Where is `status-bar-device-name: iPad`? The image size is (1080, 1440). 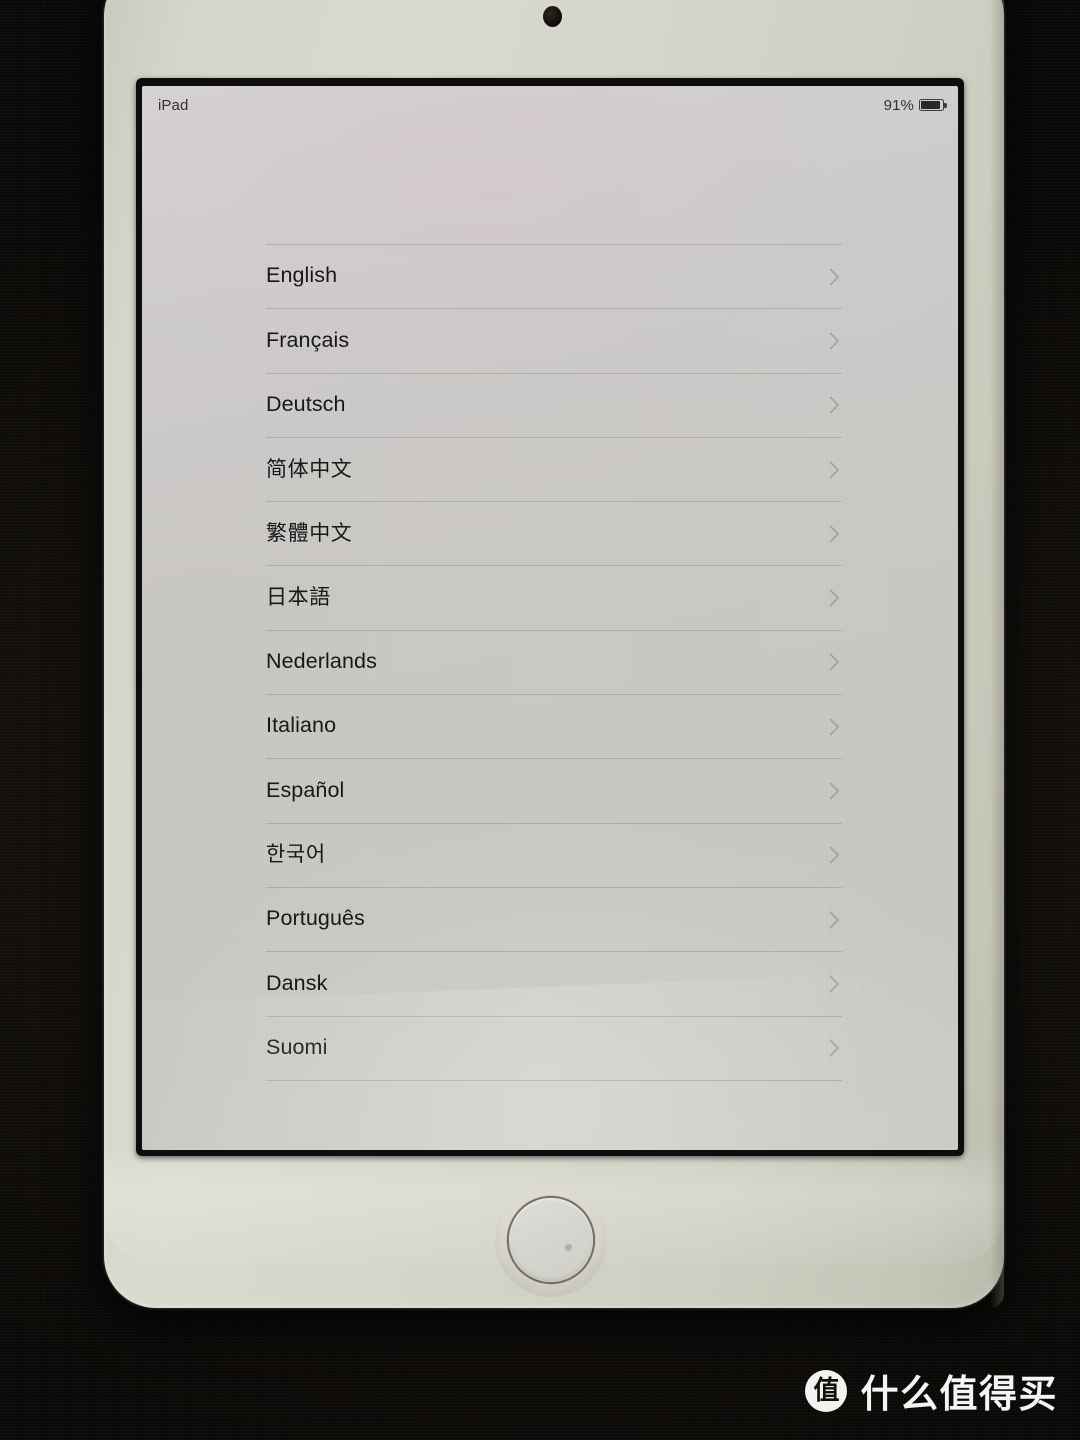 status-bar-device-name: iPad is located at coordinates (173, 105).